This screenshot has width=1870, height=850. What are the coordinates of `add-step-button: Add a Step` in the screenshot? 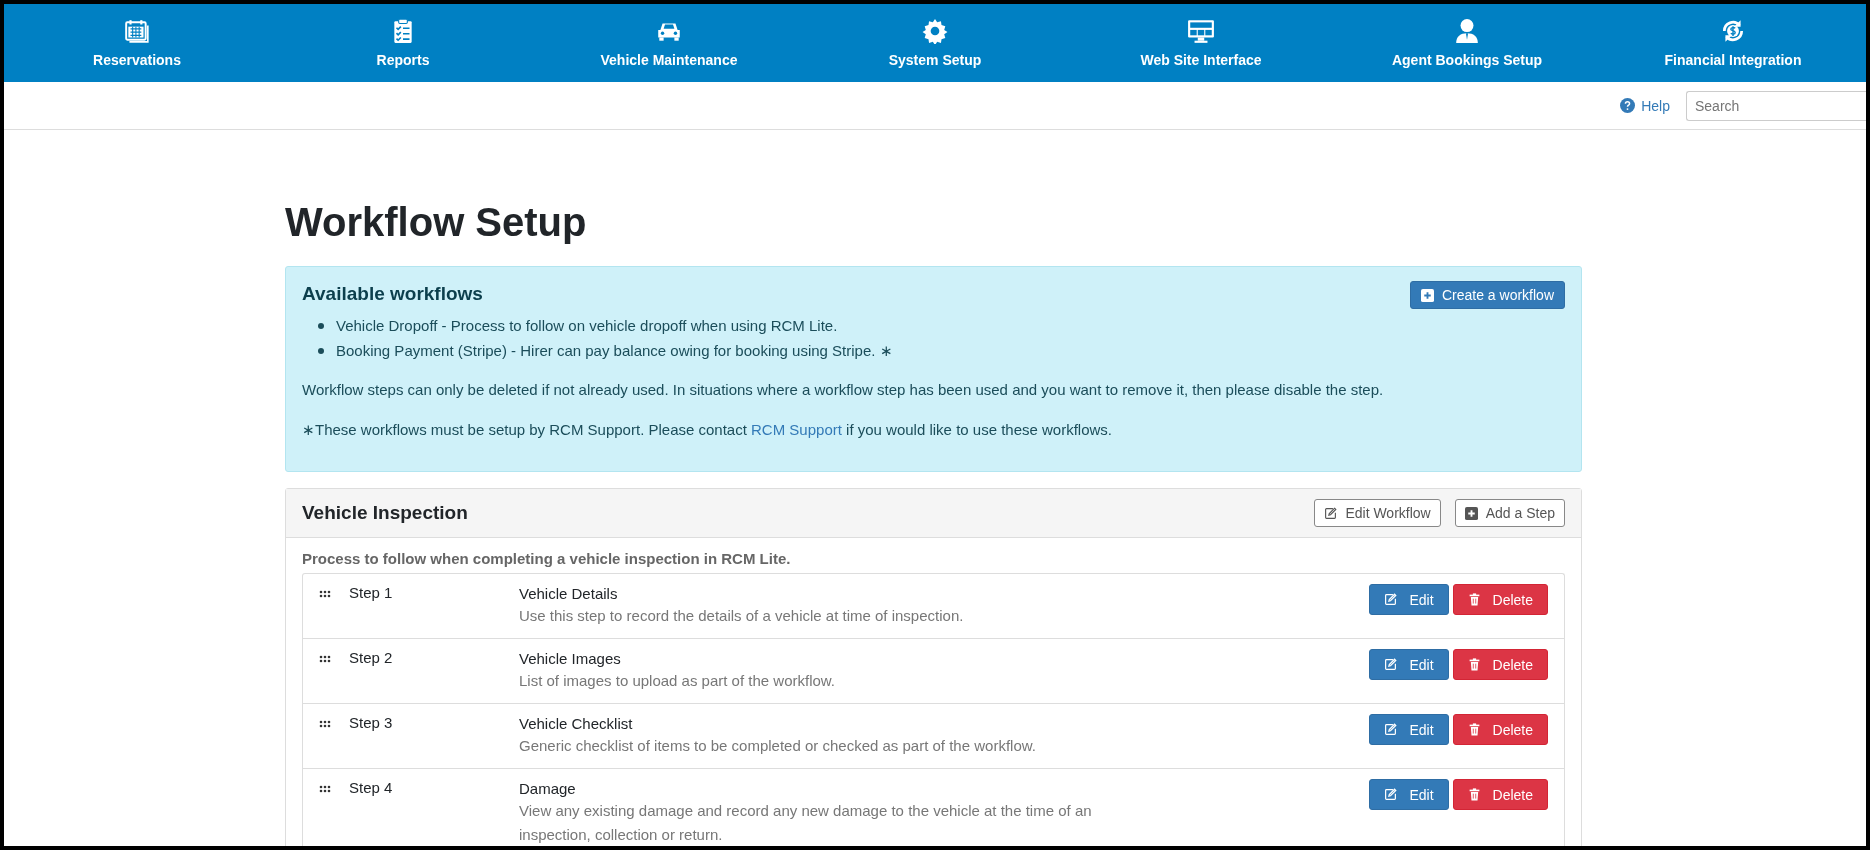 It's located at (1509, 513).